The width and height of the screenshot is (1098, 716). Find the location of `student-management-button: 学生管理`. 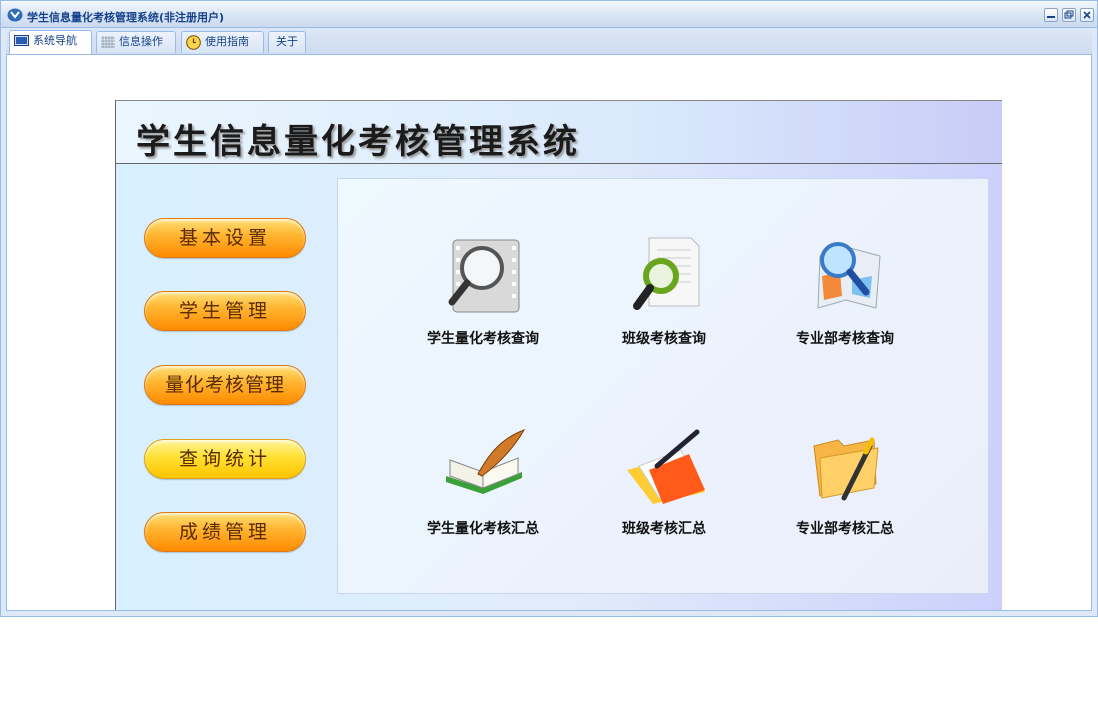

student-management-button: 学生管理 is located at coordinates (225, 311).